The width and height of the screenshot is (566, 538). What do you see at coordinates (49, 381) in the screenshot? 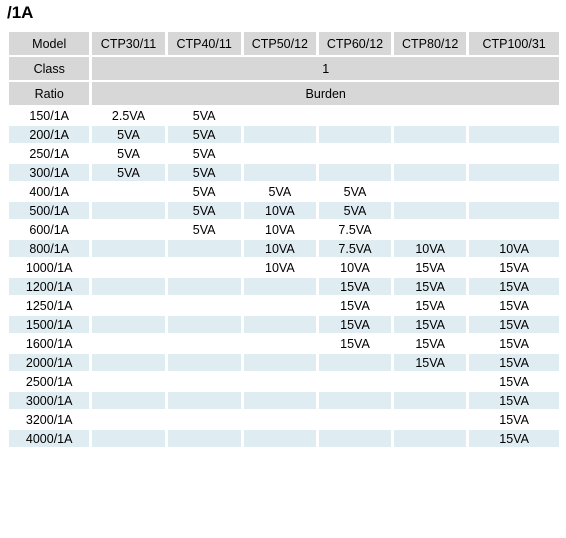
I see `row-ratio-label: 2500/1A` at bounding box center [49, 381].